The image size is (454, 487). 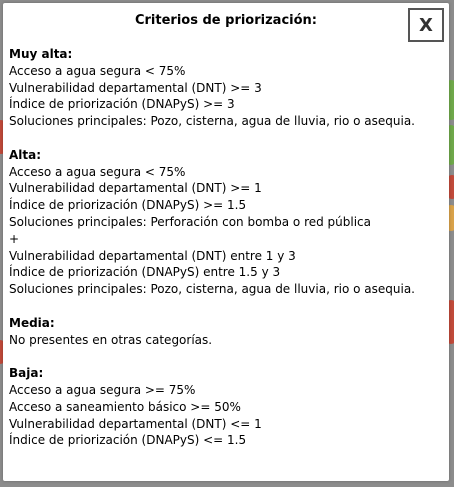 What do you see at coordinates (226, 332) in the screenshot?
I see `section-media: Media: No presentes en otras categorías.` at bounding box center [226, 332].